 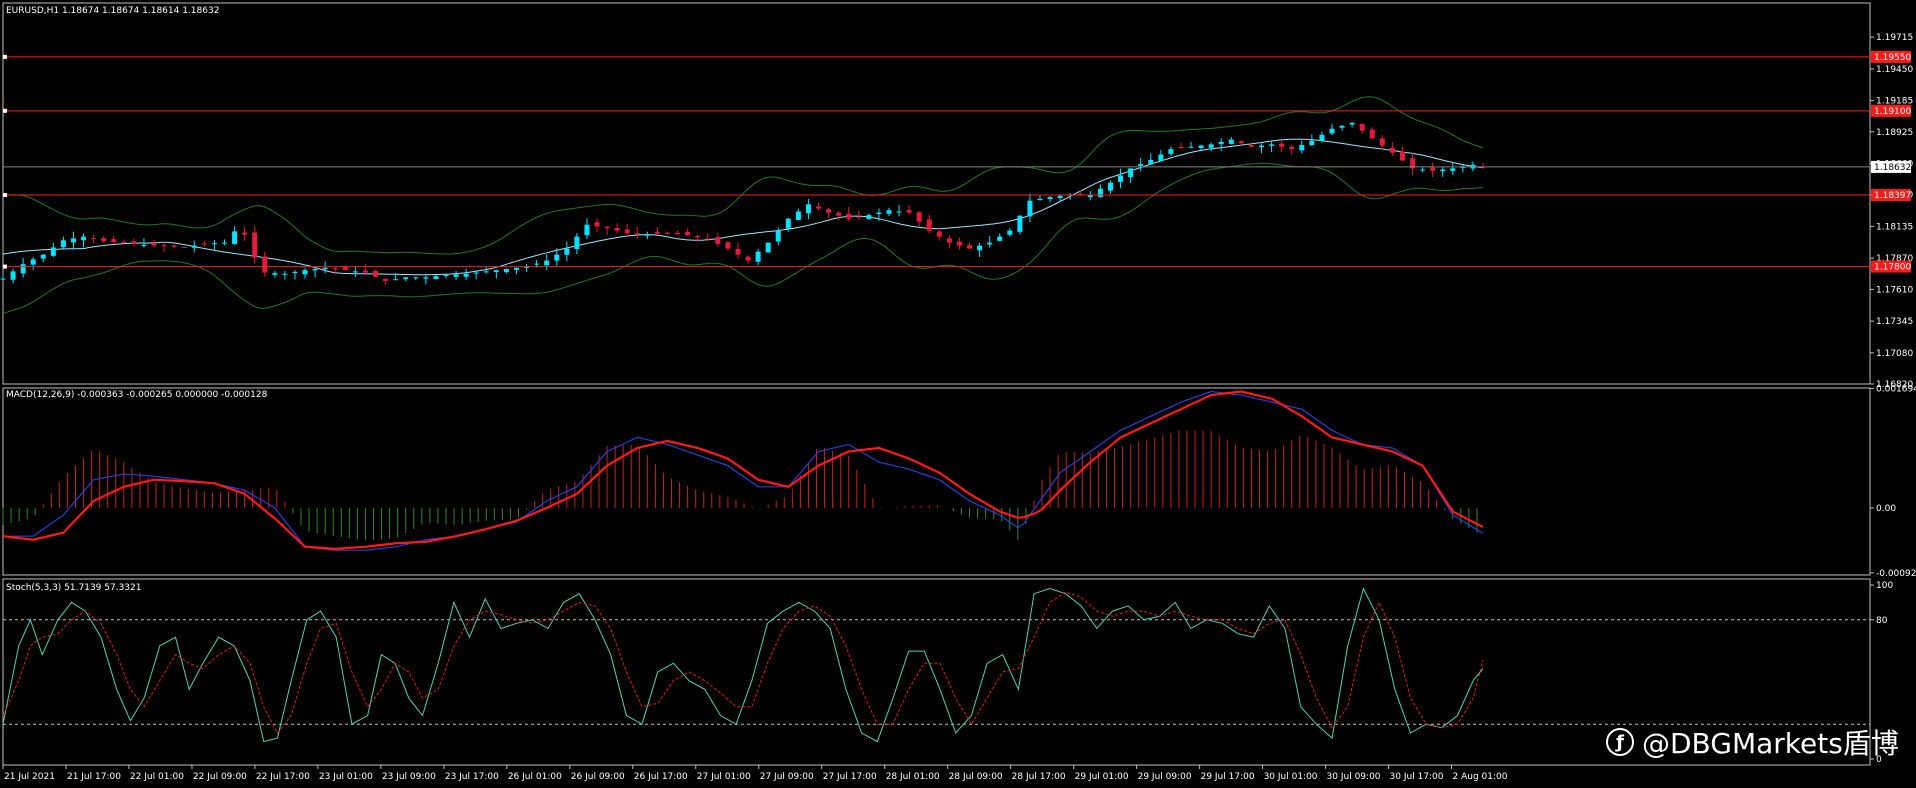 I want to click on x-tick-label: 27 Jul 01:00, so click(x=724, y=777).